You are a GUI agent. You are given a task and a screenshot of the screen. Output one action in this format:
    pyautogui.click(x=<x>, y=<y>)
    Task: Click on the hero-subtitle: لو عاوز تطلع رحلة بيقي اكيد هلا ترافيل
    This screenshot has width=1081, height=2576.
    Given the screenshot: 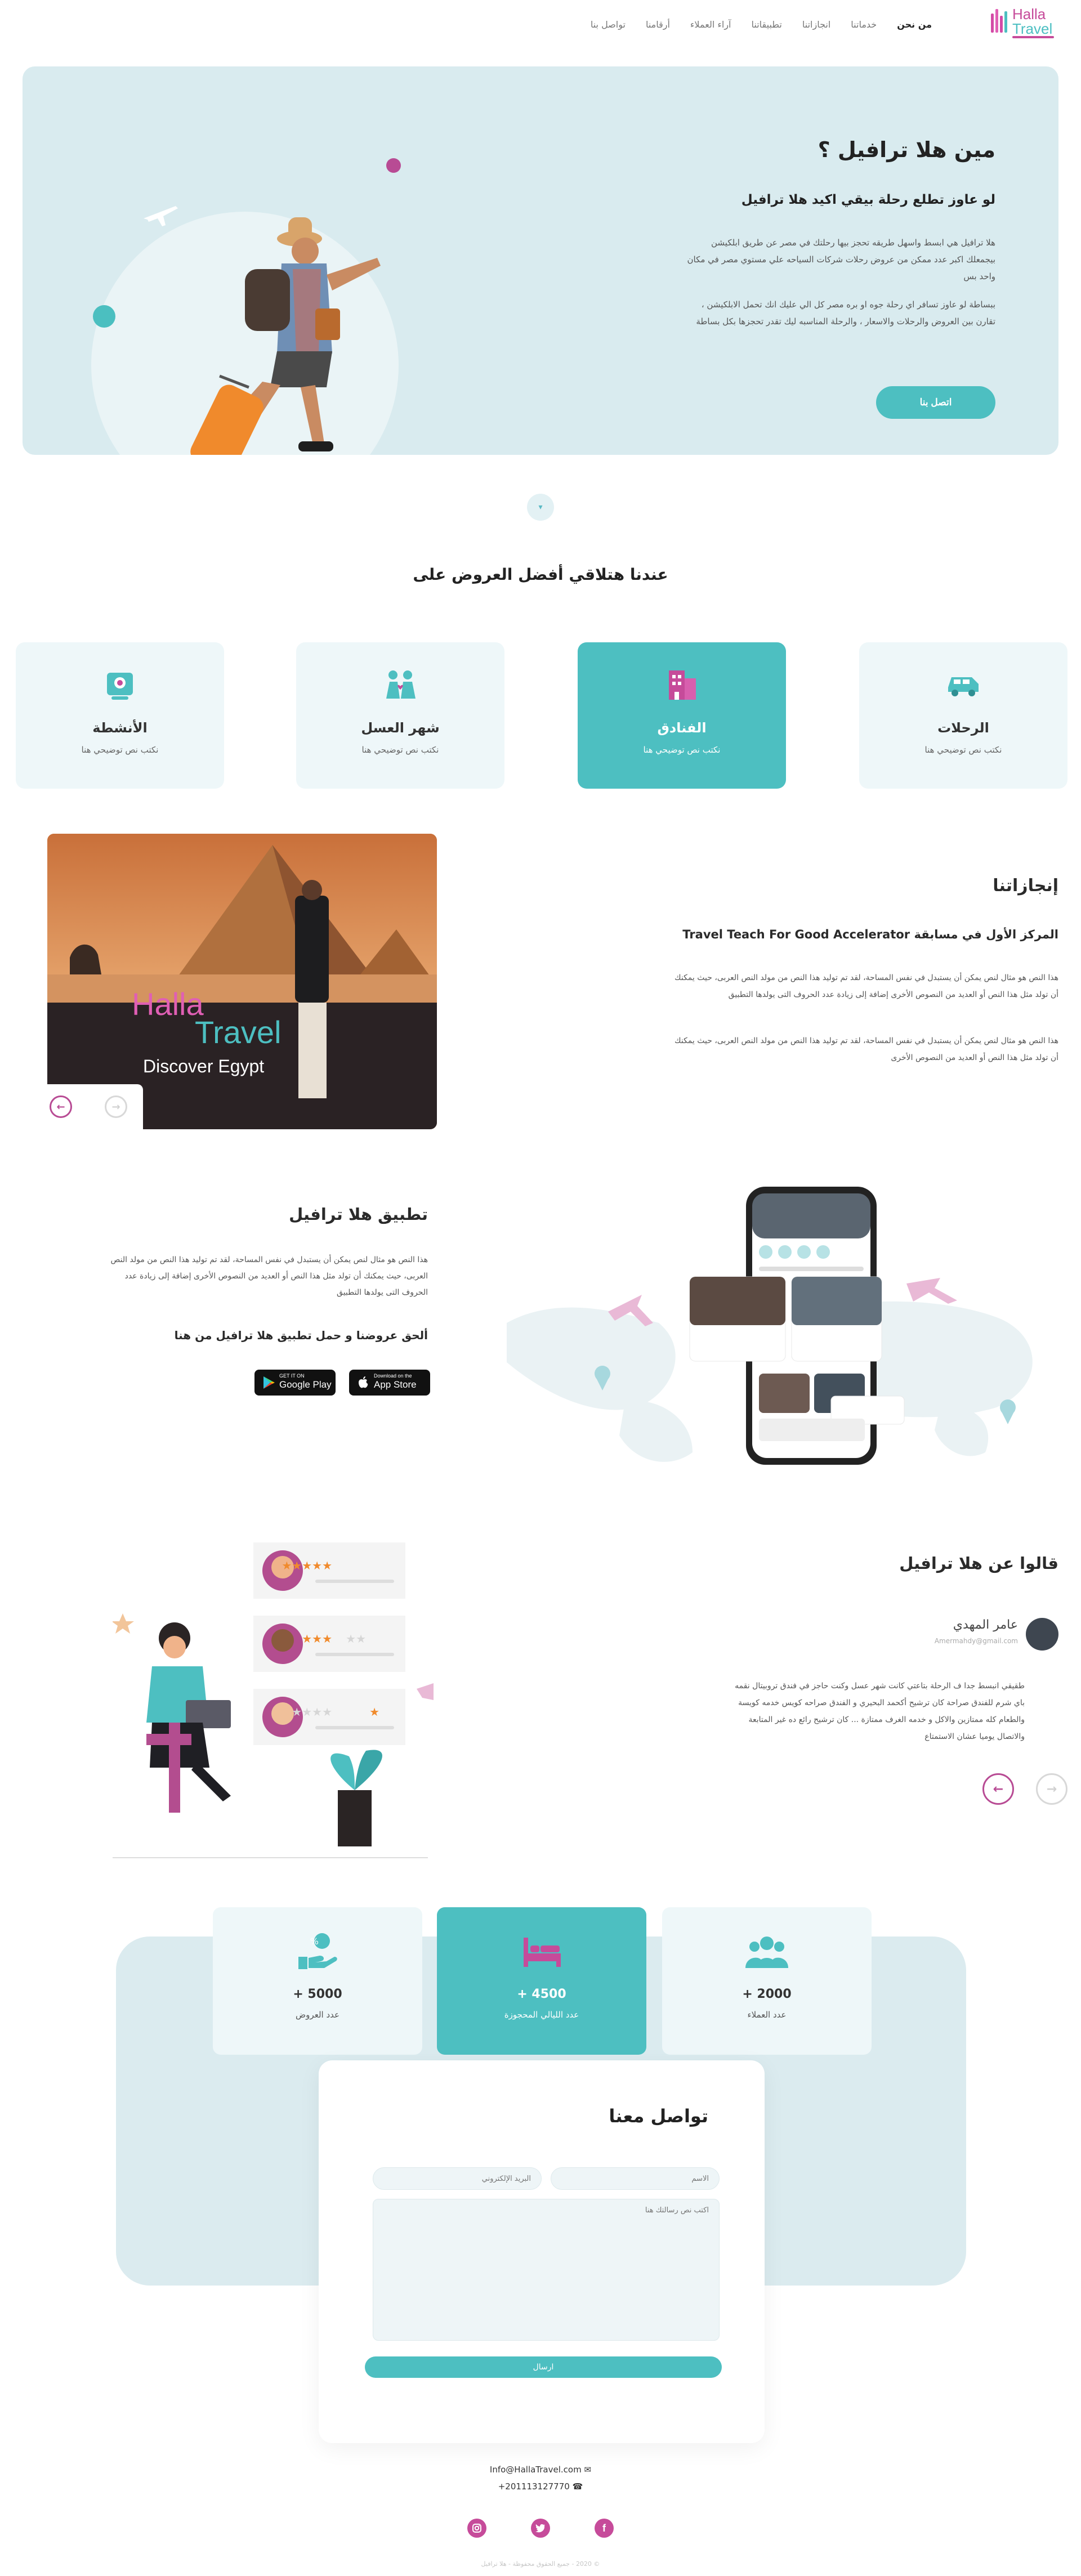 What is the action you would take?
    pyautogui.click(x=868, y=200)
    